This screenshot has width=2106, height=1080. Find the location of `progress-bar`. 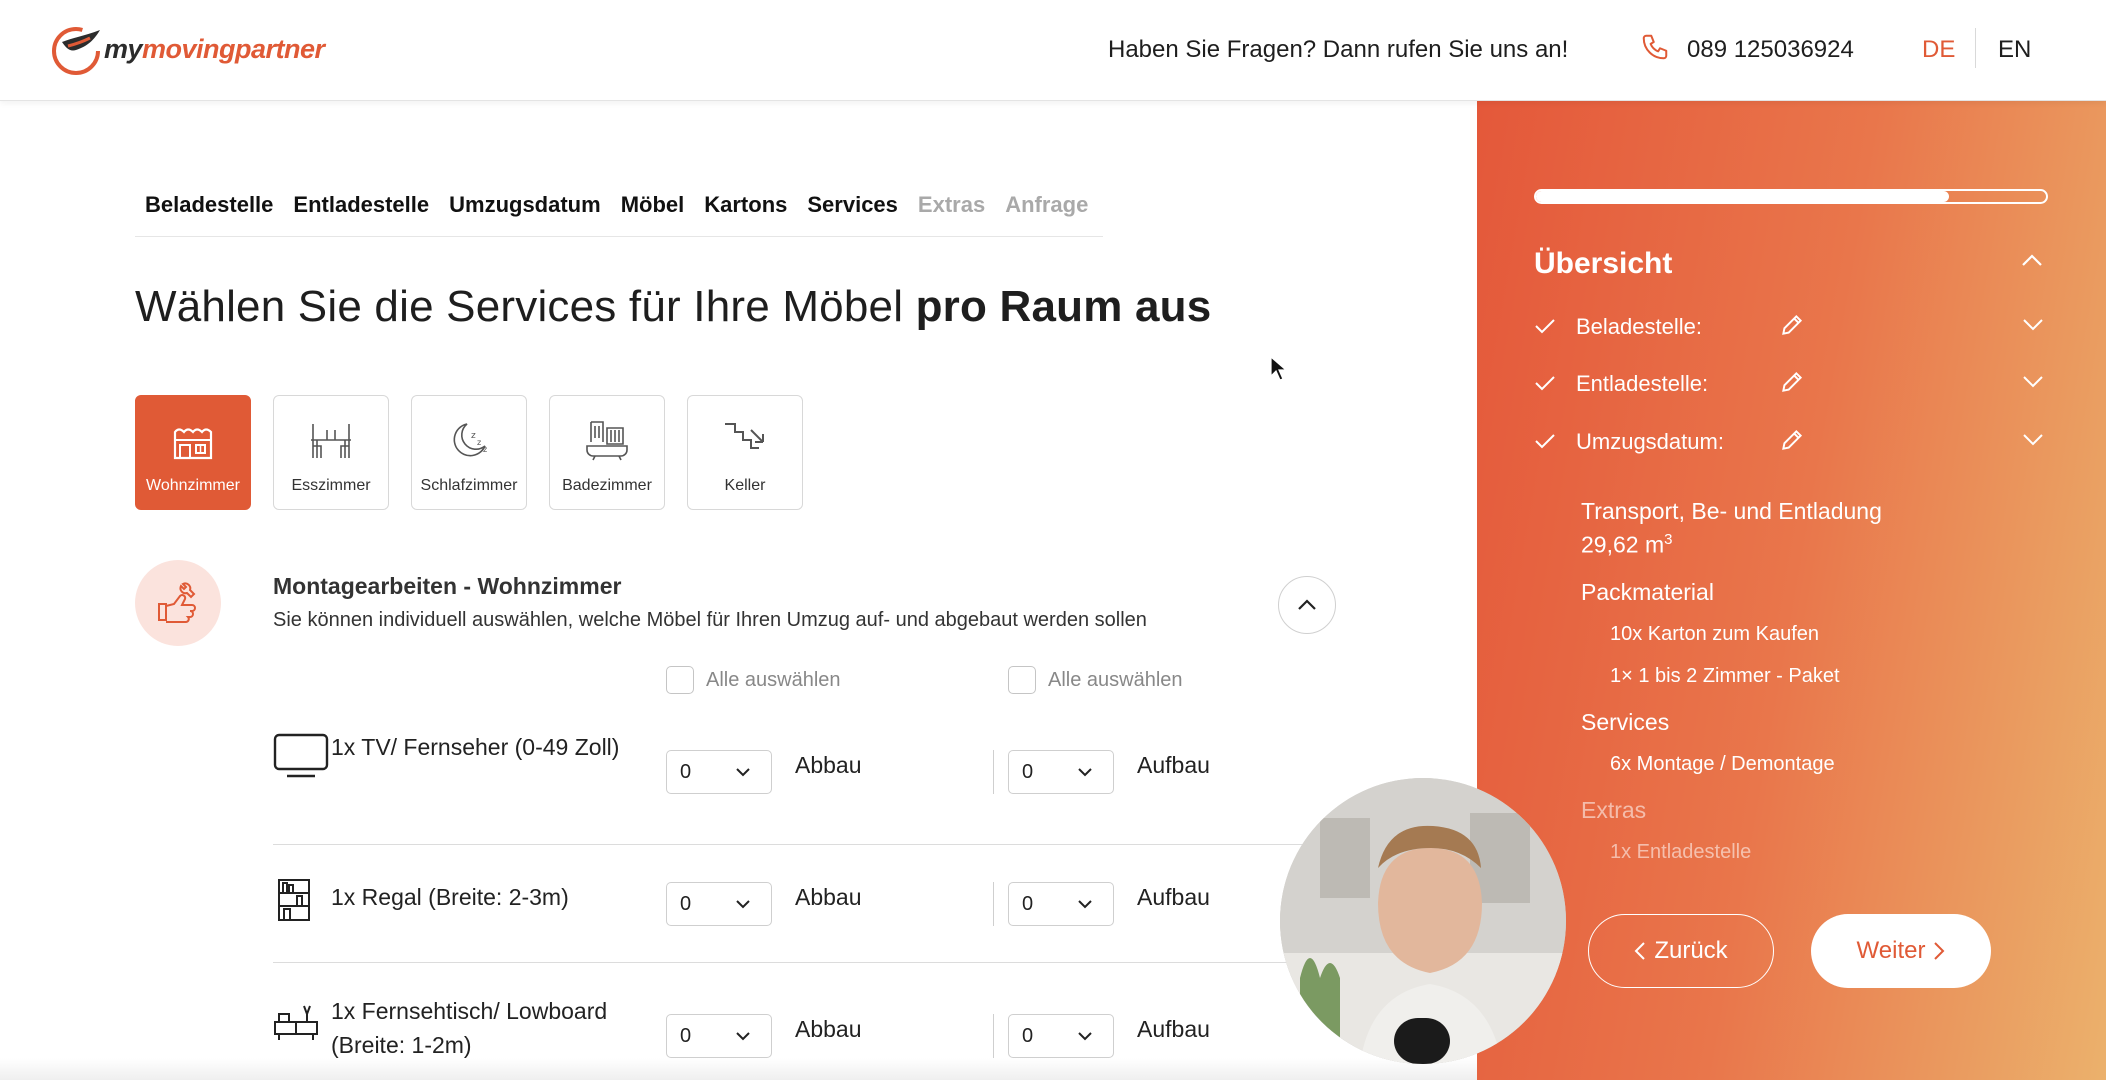

progress-bar is located at coordinates (1791, 196).